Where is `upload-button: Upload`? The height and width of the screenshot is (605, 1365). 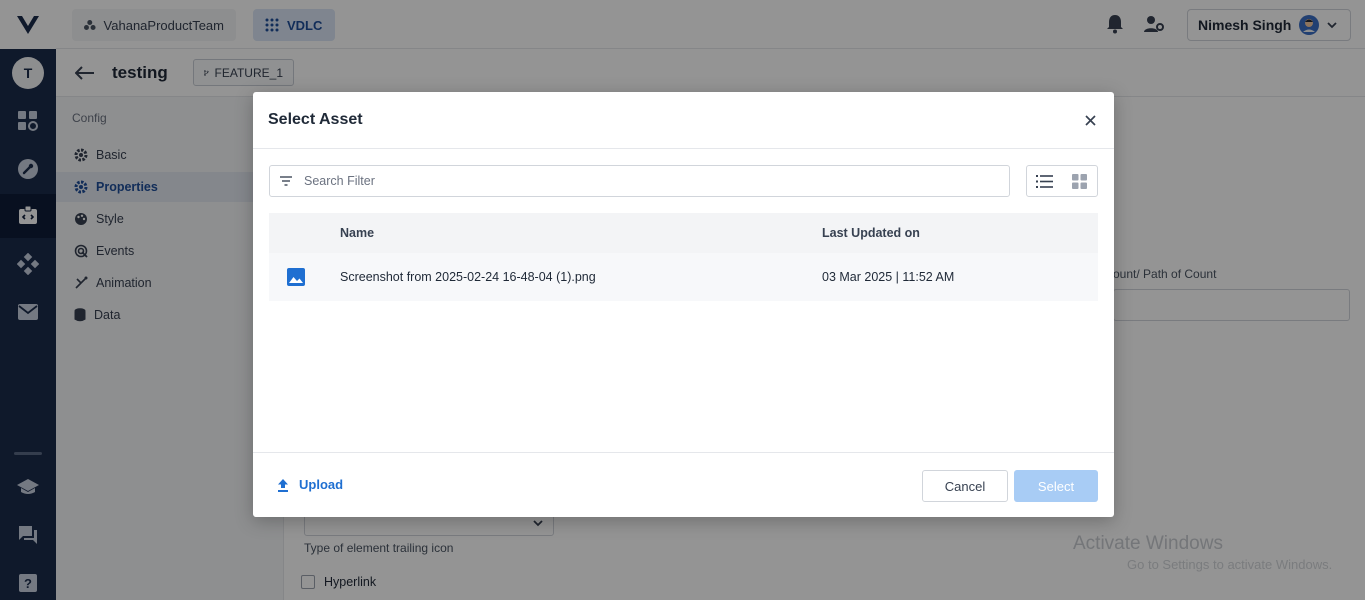 upload-button: Upload is located at coordinates (310, 484).